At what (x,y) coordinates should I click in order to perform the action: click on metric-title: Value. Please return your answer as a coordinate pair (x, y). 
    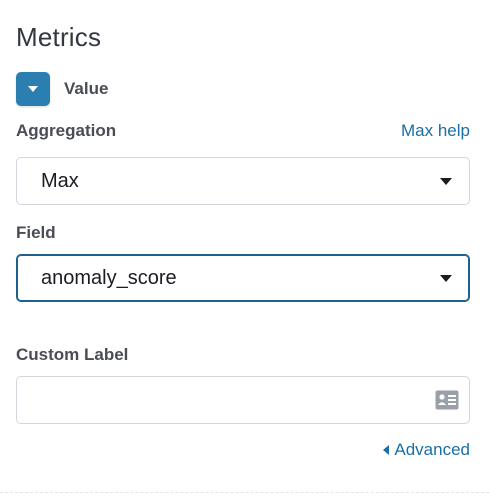
    Looking at the image, I should click on (86, 88).